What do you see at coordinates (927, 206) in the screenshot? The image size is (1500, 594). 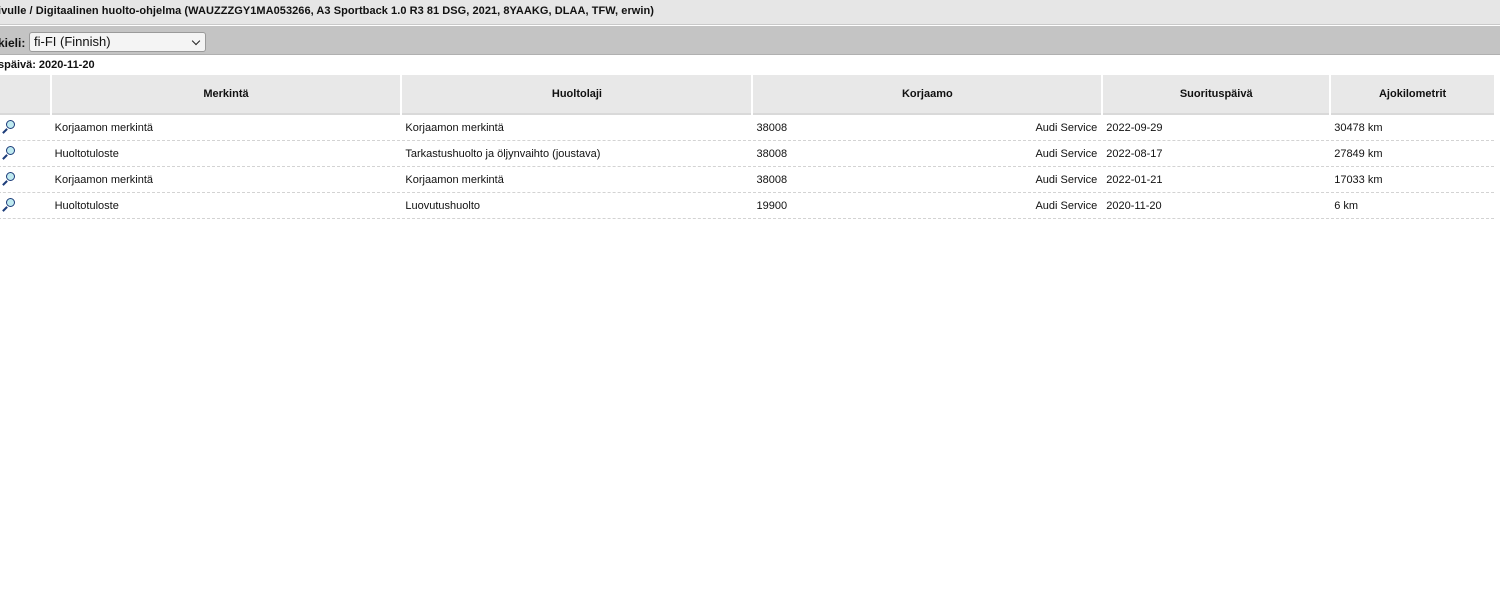 I see `workshop-cell: 19900 Audi Service` at bounding box center [927, 206].